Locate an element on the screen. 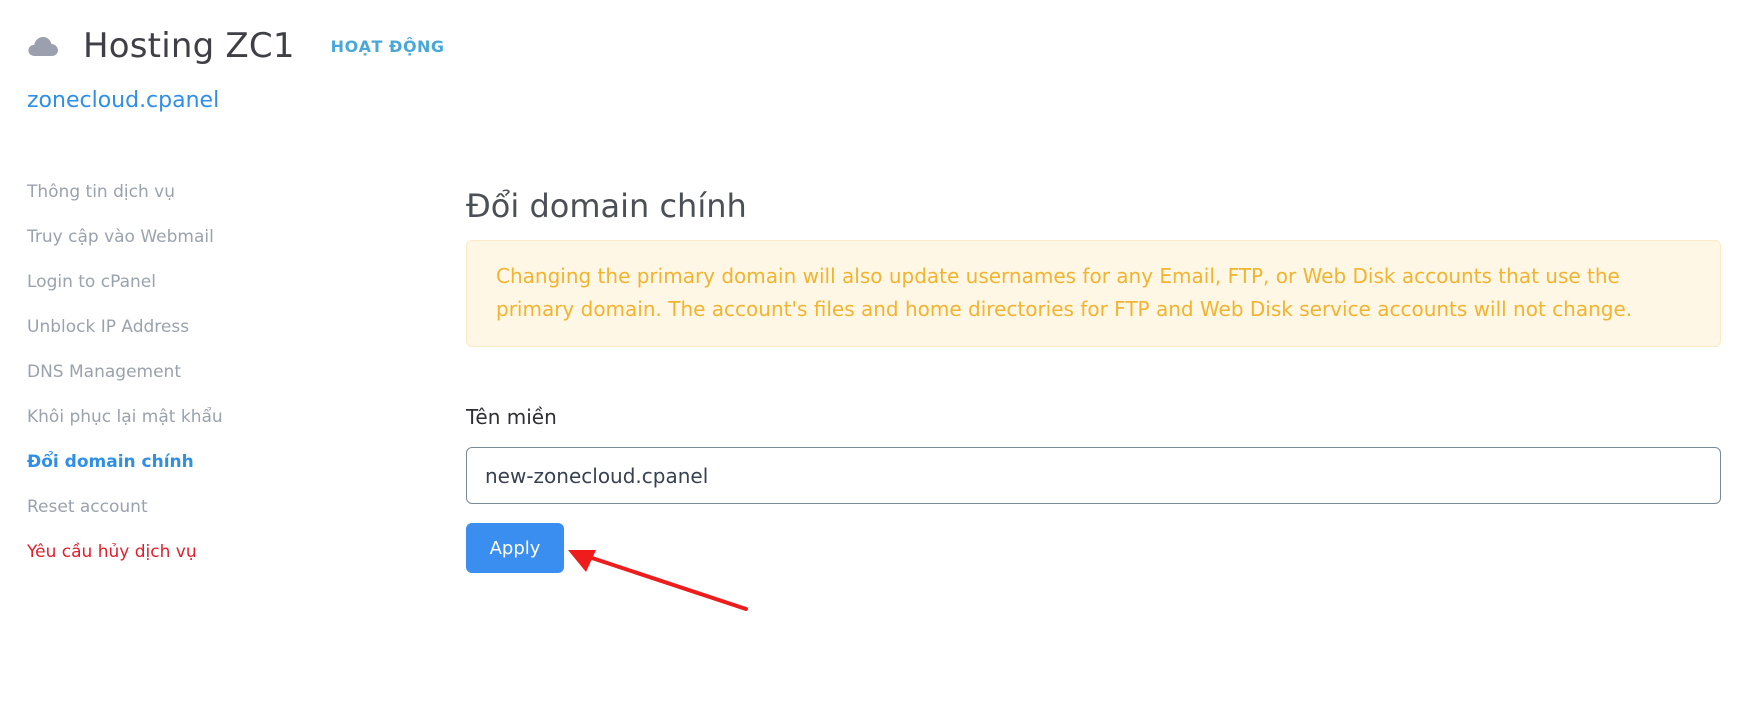  sidebar-item-dns-management: DNS Management is located at coordinates (207, 380).